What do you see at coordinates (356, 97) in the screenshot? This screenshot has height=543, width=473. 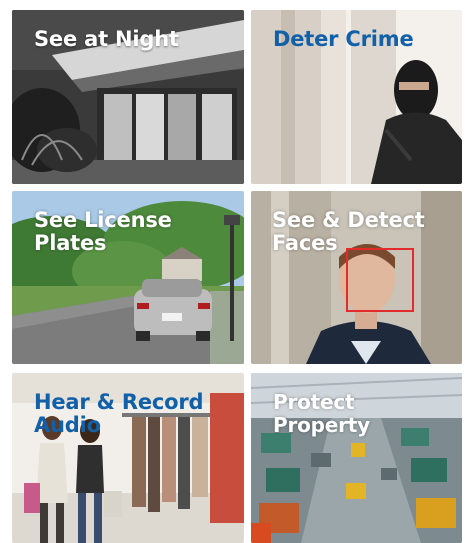 I see `tile-deter-crime: Deter Crime` at bounding box center [356, 97].